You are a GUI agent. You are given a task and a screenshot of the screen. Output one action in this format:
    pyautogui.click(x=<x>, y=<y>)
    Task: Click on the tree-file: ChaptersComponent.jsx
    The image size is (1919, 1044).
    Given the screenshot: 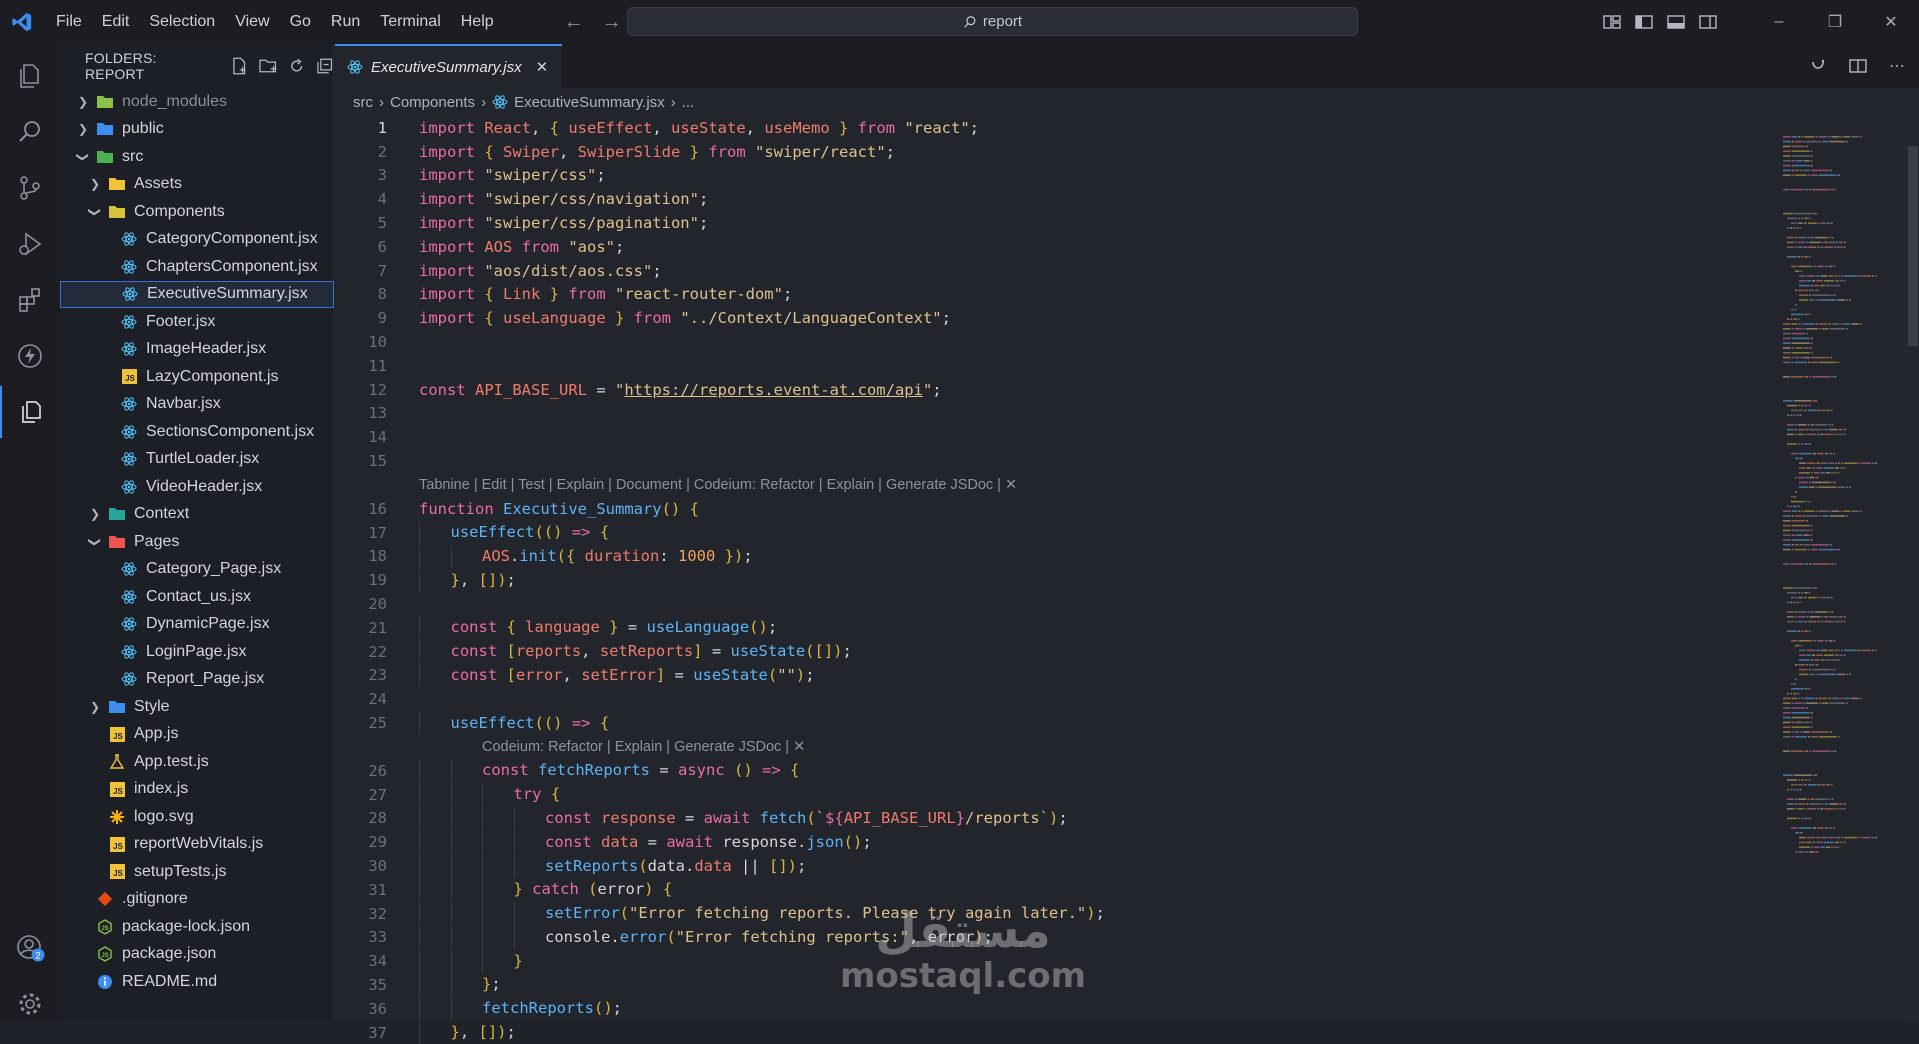 What is the action you would take?
    pyautogui.click(x=197, y=267)
    